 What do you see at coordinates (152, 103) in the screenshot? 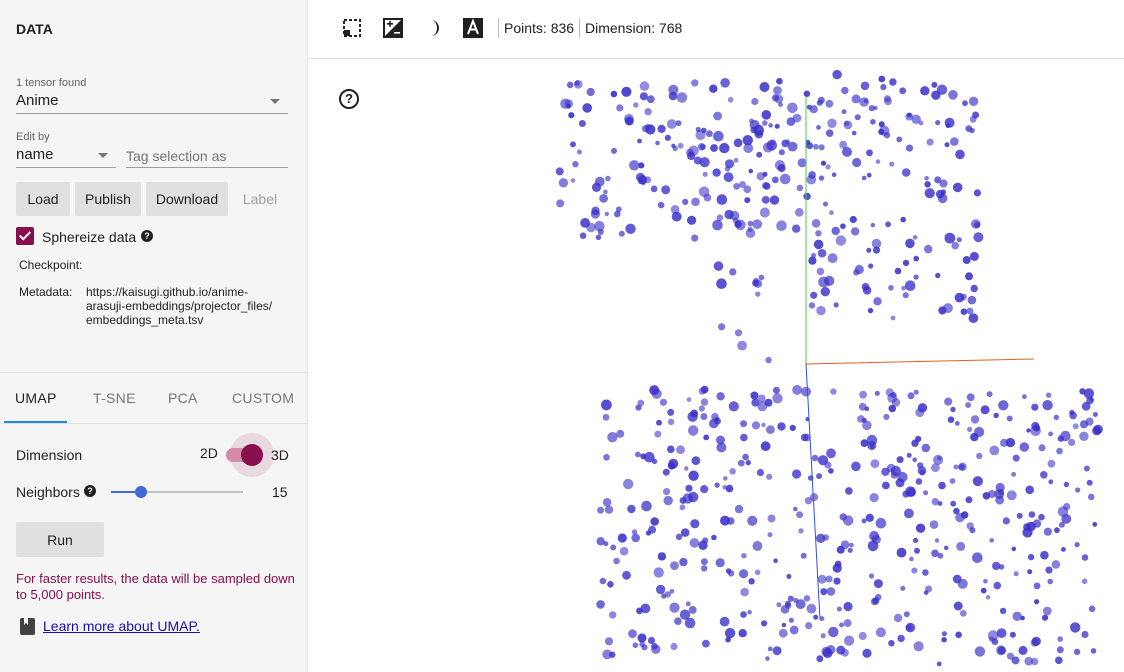
I see `tensor-select: Anime` at bounding box center [152, 103].